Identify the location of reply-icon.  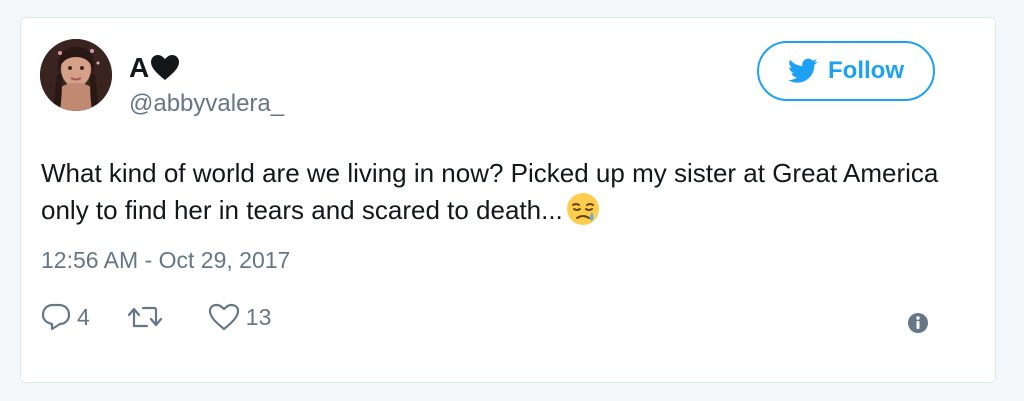
(56, 317).